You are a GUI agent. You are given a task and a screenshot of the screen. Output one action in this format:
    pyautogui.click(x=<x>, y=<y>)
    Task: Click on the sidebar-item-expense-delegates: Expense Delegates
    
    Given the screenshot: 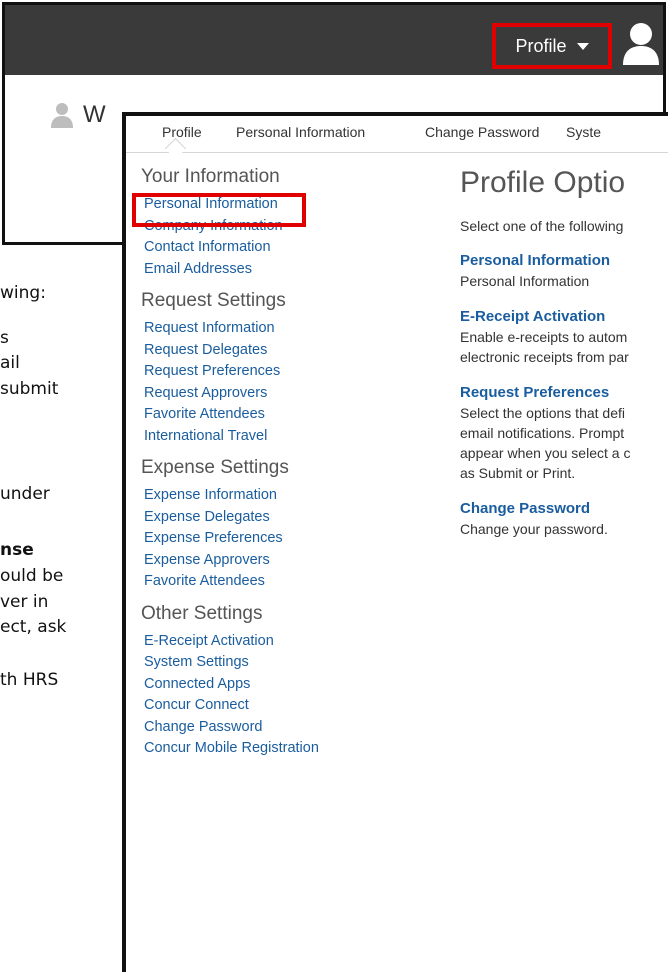 What is the action you would take?
    pyautogui.click(x=254, y=518)
    